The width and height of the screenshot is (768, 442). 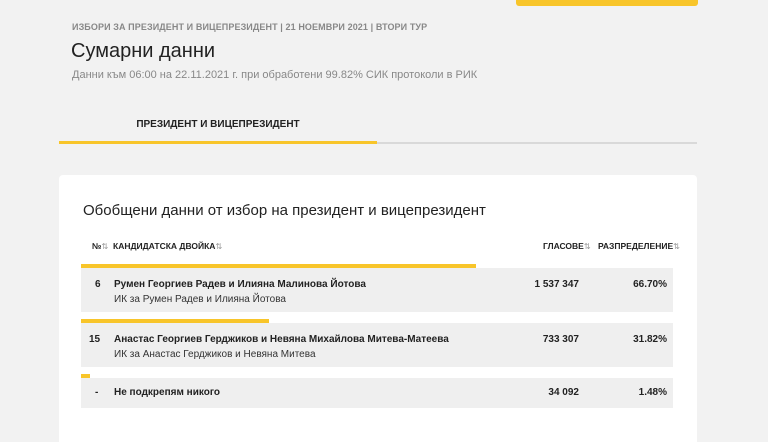 What do you see at coordinates (607, 3) in the screenshot?
I see `top-action-button` at bounding box center [607, 3].